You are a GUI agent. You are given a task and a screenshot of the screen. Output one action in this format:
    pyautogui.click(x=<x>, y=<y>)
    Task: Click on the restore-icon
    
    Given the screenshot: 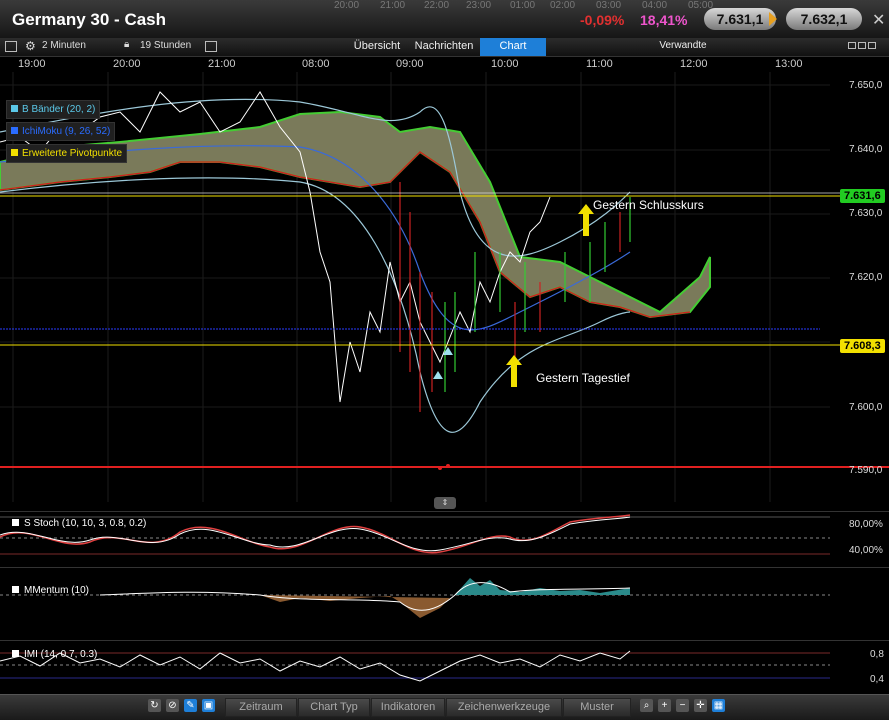 What is the action you would take?
    pyautogui.click(x=862, y=45)
    